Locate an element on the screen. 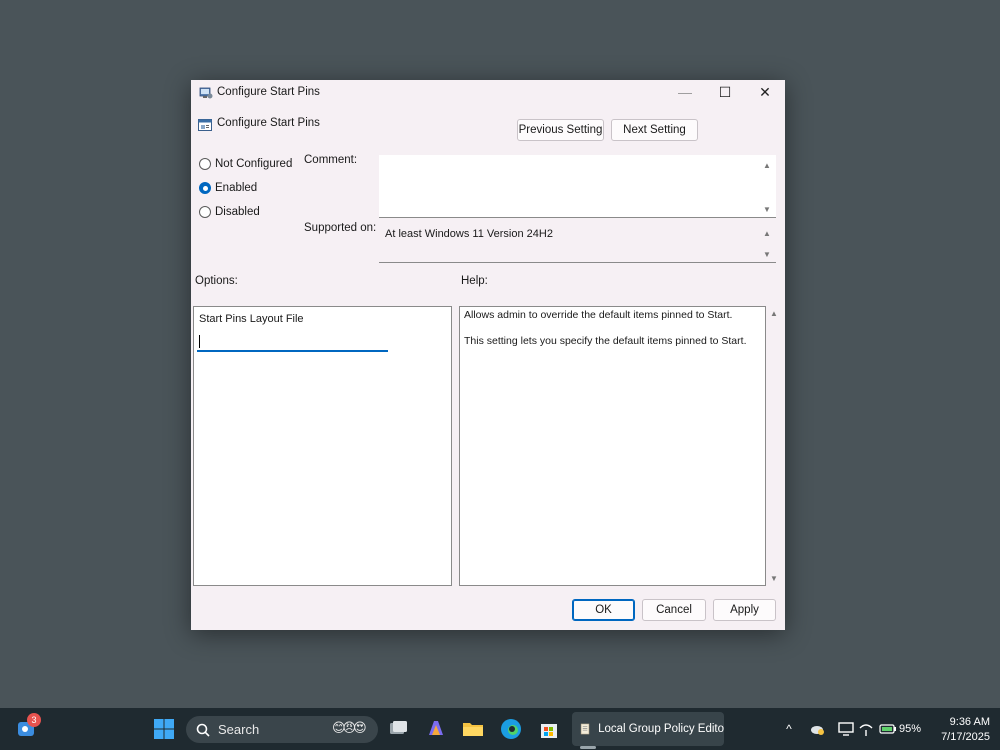 This screenshot has height=750, width=1000. radio-enabled: Enabled is located at coordinates (228, 188).